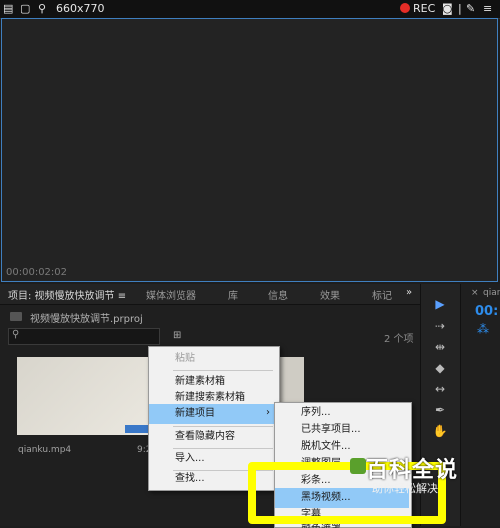  Describe the element at coordinates (213, 437) in the screenshot. I see `menu-item-view-hidden: 查看隐藏内容` at that location.